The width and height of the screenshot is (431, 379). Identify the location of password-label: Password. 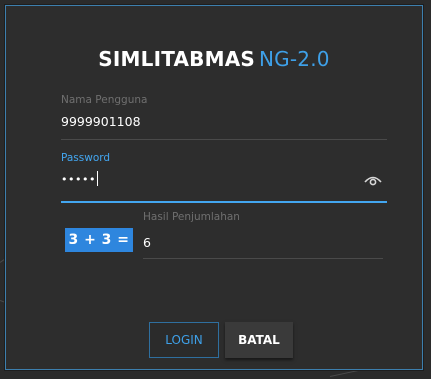
(86, 158).